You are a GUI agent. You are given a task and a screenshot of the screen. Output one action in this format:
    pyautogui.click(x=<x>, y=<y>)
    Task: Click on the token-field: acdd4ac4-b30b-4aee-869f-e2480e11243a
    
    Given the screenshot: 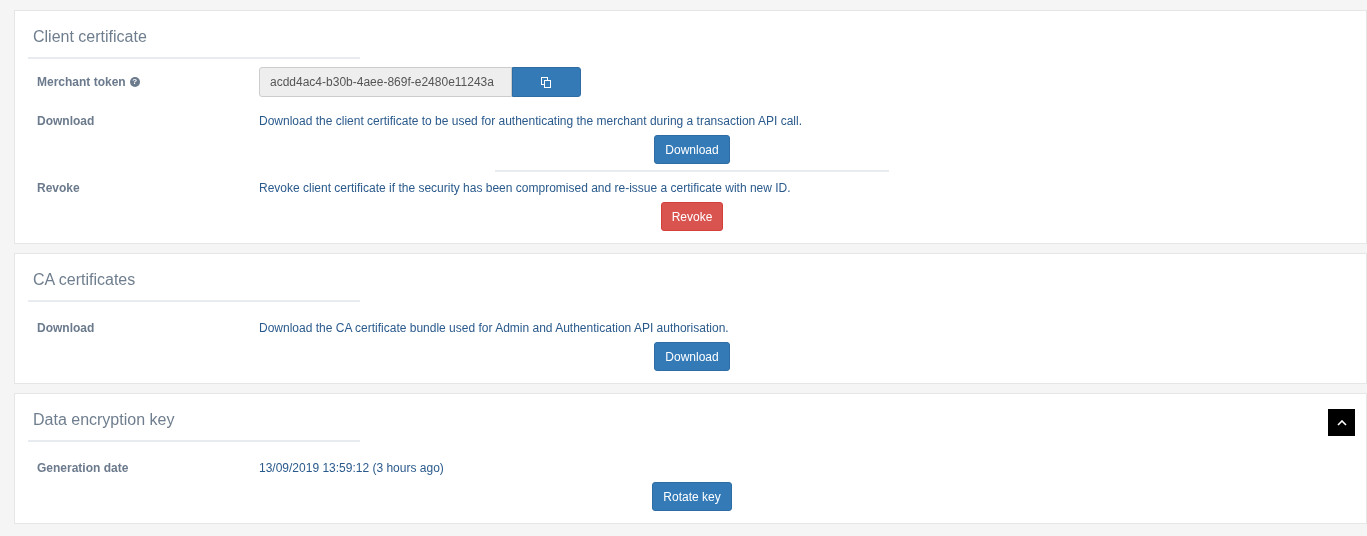 What is the action you would take?
    pyautogui.click(x=386, y=82)
    